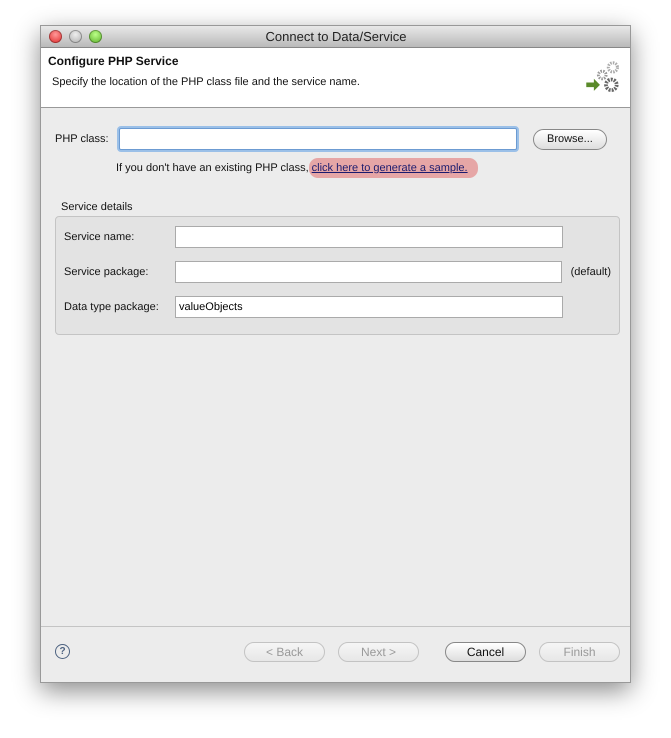 The height and width of the screenshot is (738, 671). What do you see at coordinates (393, 168) in the screenshot?
I see `generate-sample-link: click here to generate a sample.` at bounding box center [393, 168].